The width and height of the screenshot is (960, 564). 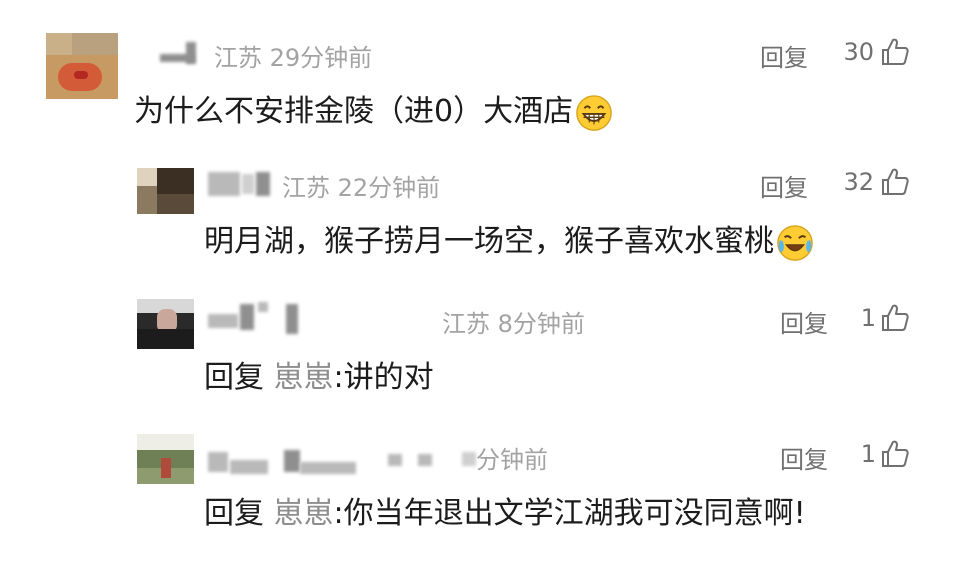 I want to click on location-redacted, so click(x=469, y=459).